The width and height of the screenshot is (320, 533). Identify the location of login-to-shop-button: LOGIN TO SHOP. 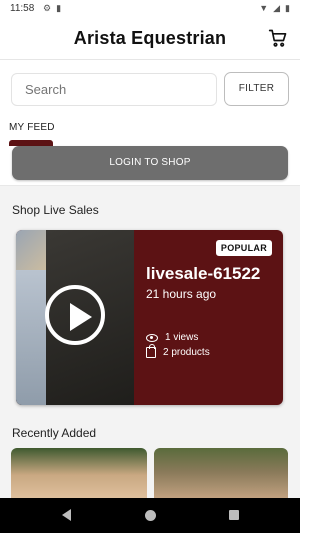
(150, 163).